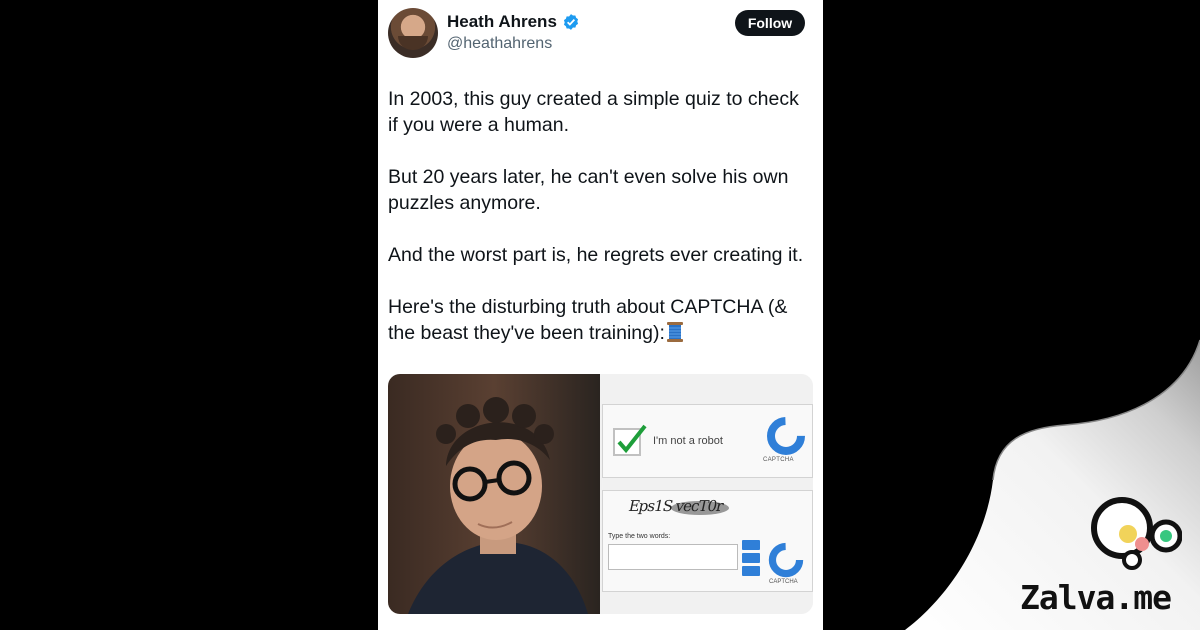 The height and width of the screenshot is (630, 1200). I want to click on audio-icon, so click(751, 558).